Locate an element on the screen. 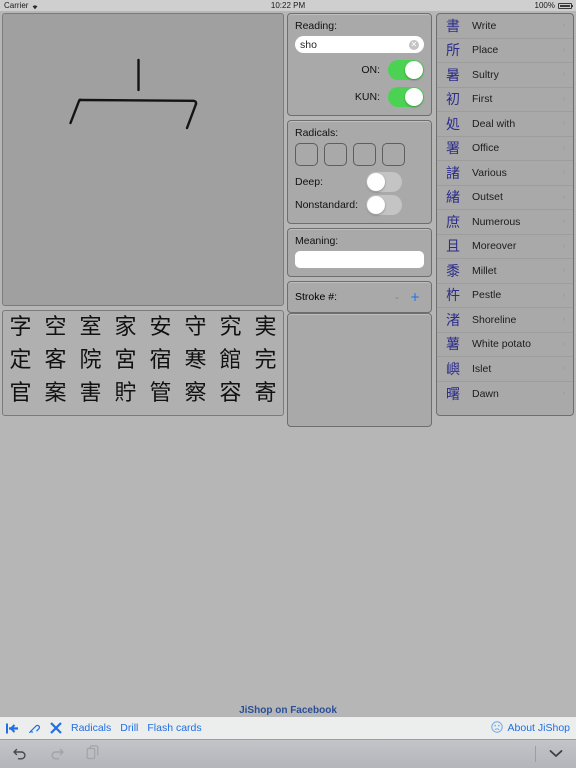  radical-slots is located at coordinates (359, 154).